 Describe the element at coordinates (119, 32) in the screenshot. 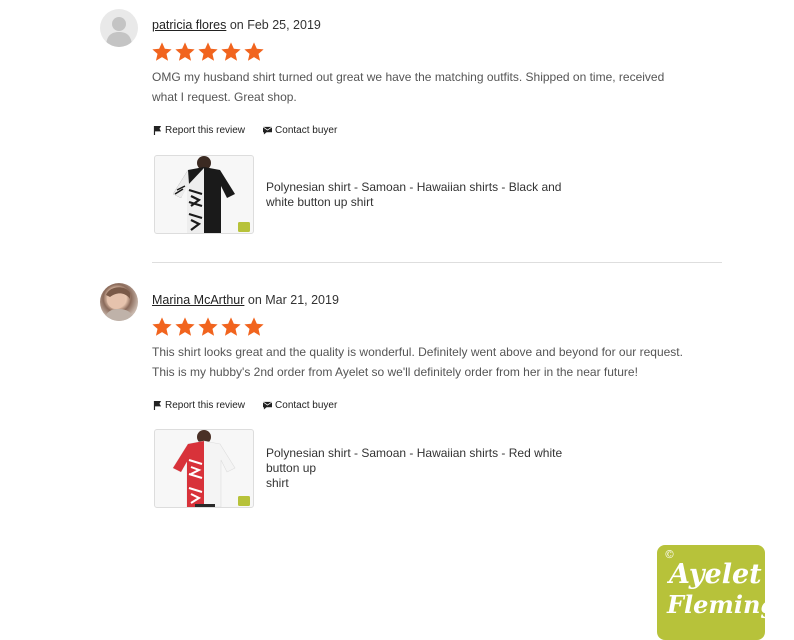

I see `user-silhouette-icon` at that location.